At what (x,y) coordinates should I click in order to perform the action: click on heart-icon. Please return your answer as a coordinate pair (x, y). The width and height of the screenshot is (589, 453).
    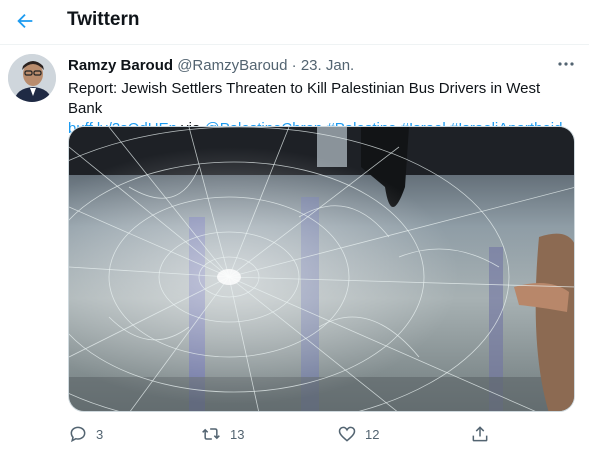
    Looking at the image, I should click on (347, 434).